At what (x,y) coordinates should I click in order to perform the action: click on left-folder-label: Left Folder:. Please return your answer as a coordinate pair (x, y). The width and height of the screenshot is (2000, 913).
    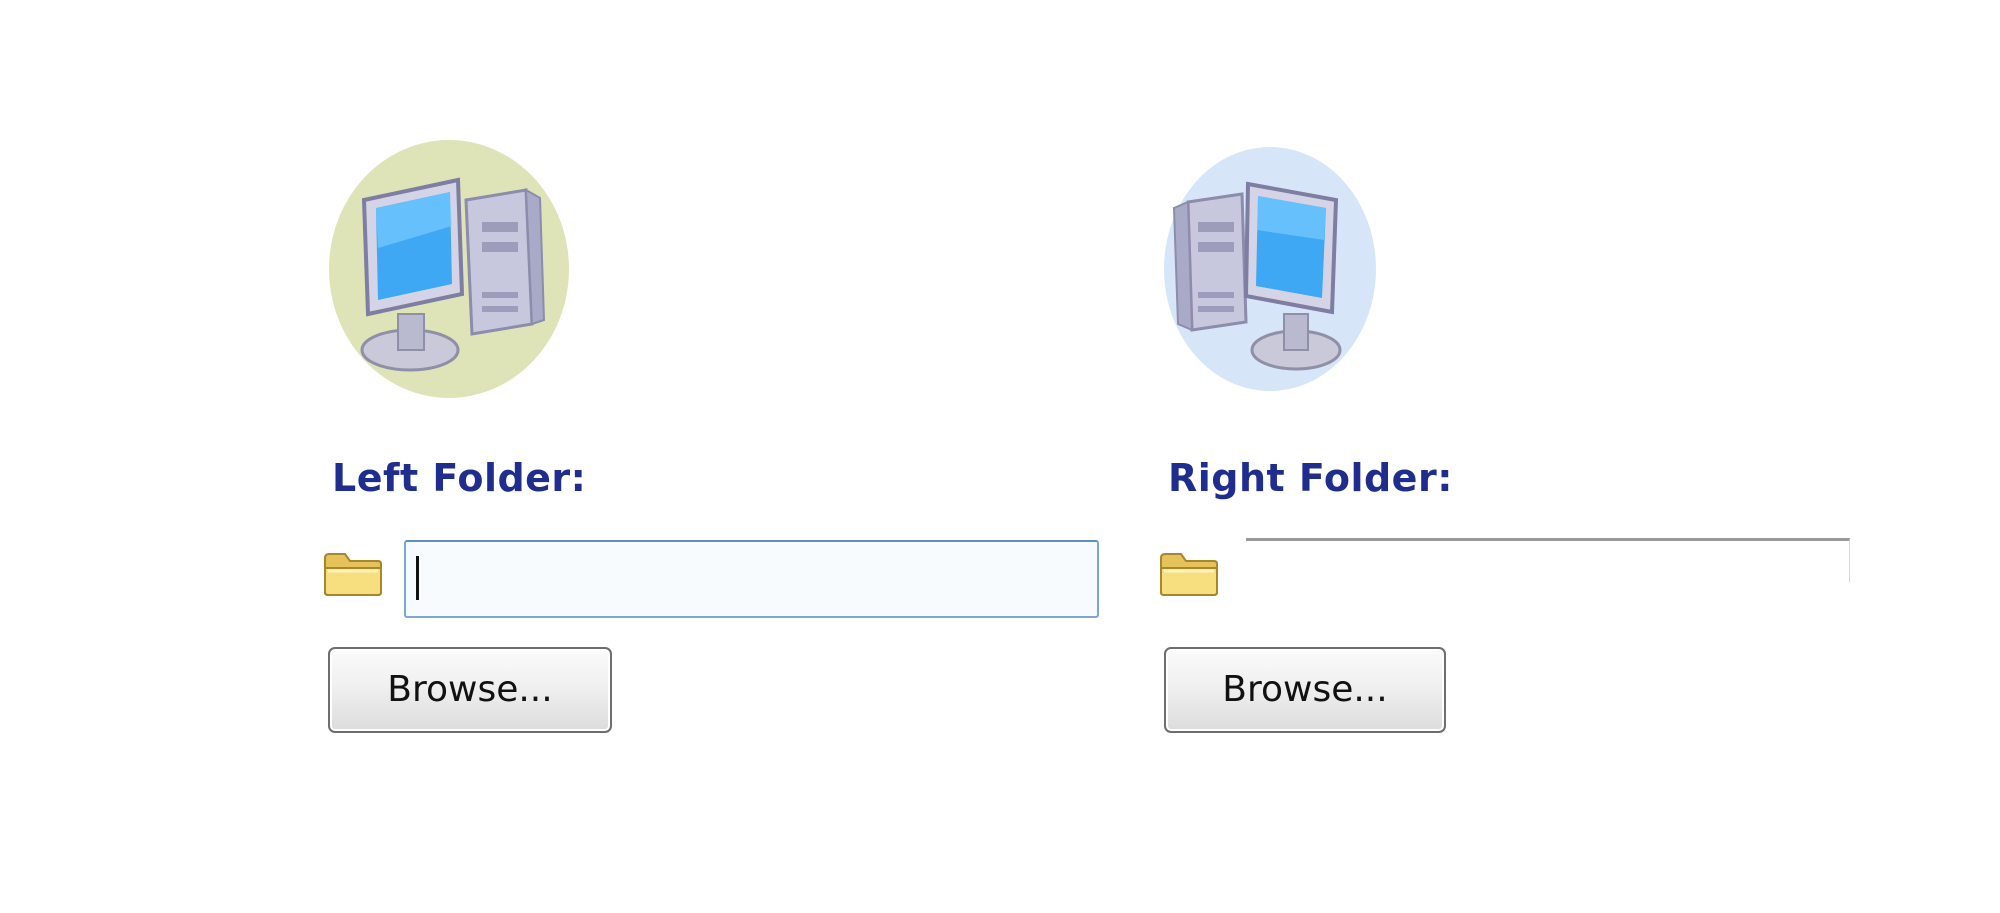
    Looking at the image, I should click on (459, 478).